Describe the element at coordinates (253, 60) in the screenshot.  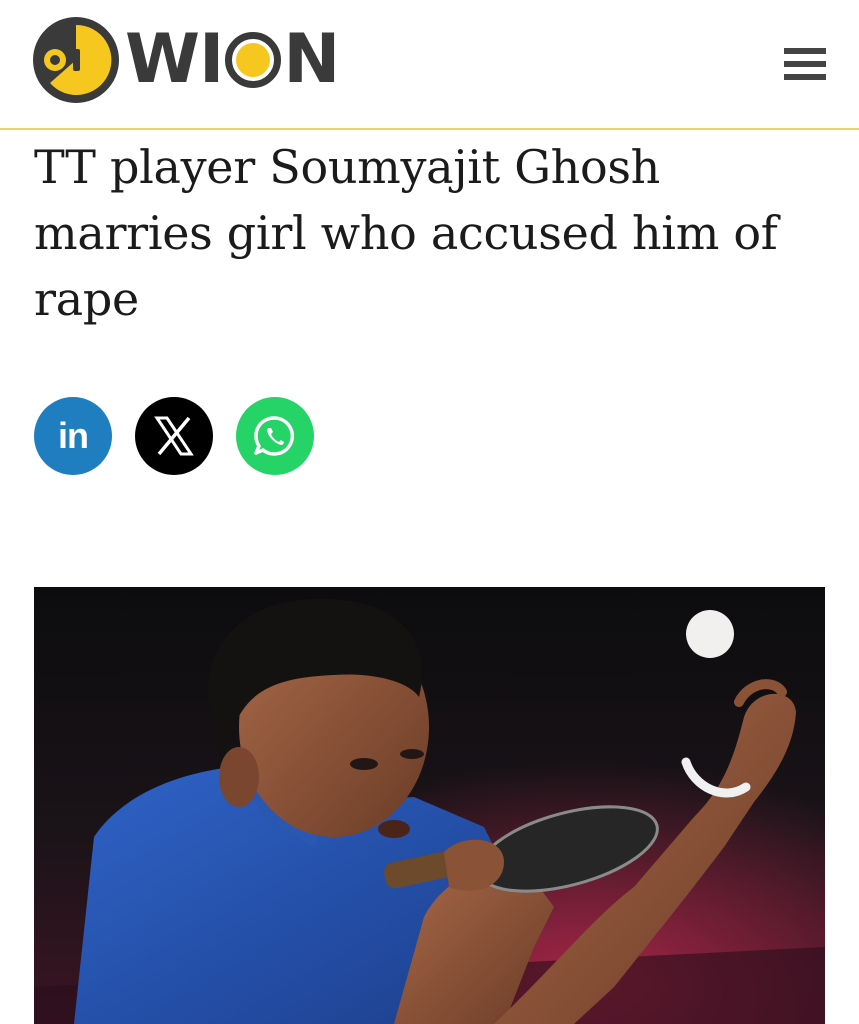
I see `logo-o-icon` at that location.